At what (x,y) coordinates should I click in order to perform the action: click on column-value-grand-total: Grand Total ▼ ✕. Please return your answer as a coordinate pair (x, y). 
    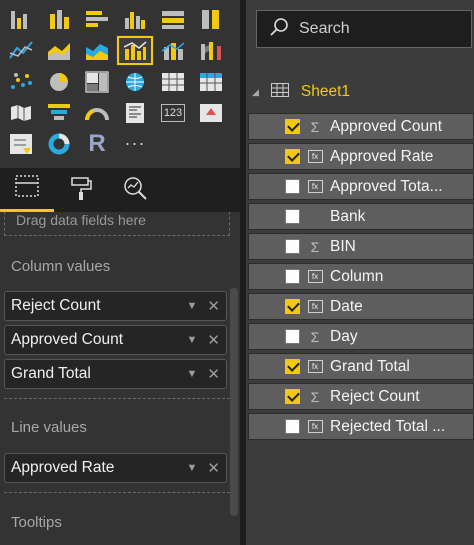
    Looking at the image, I should click on (115, 374).